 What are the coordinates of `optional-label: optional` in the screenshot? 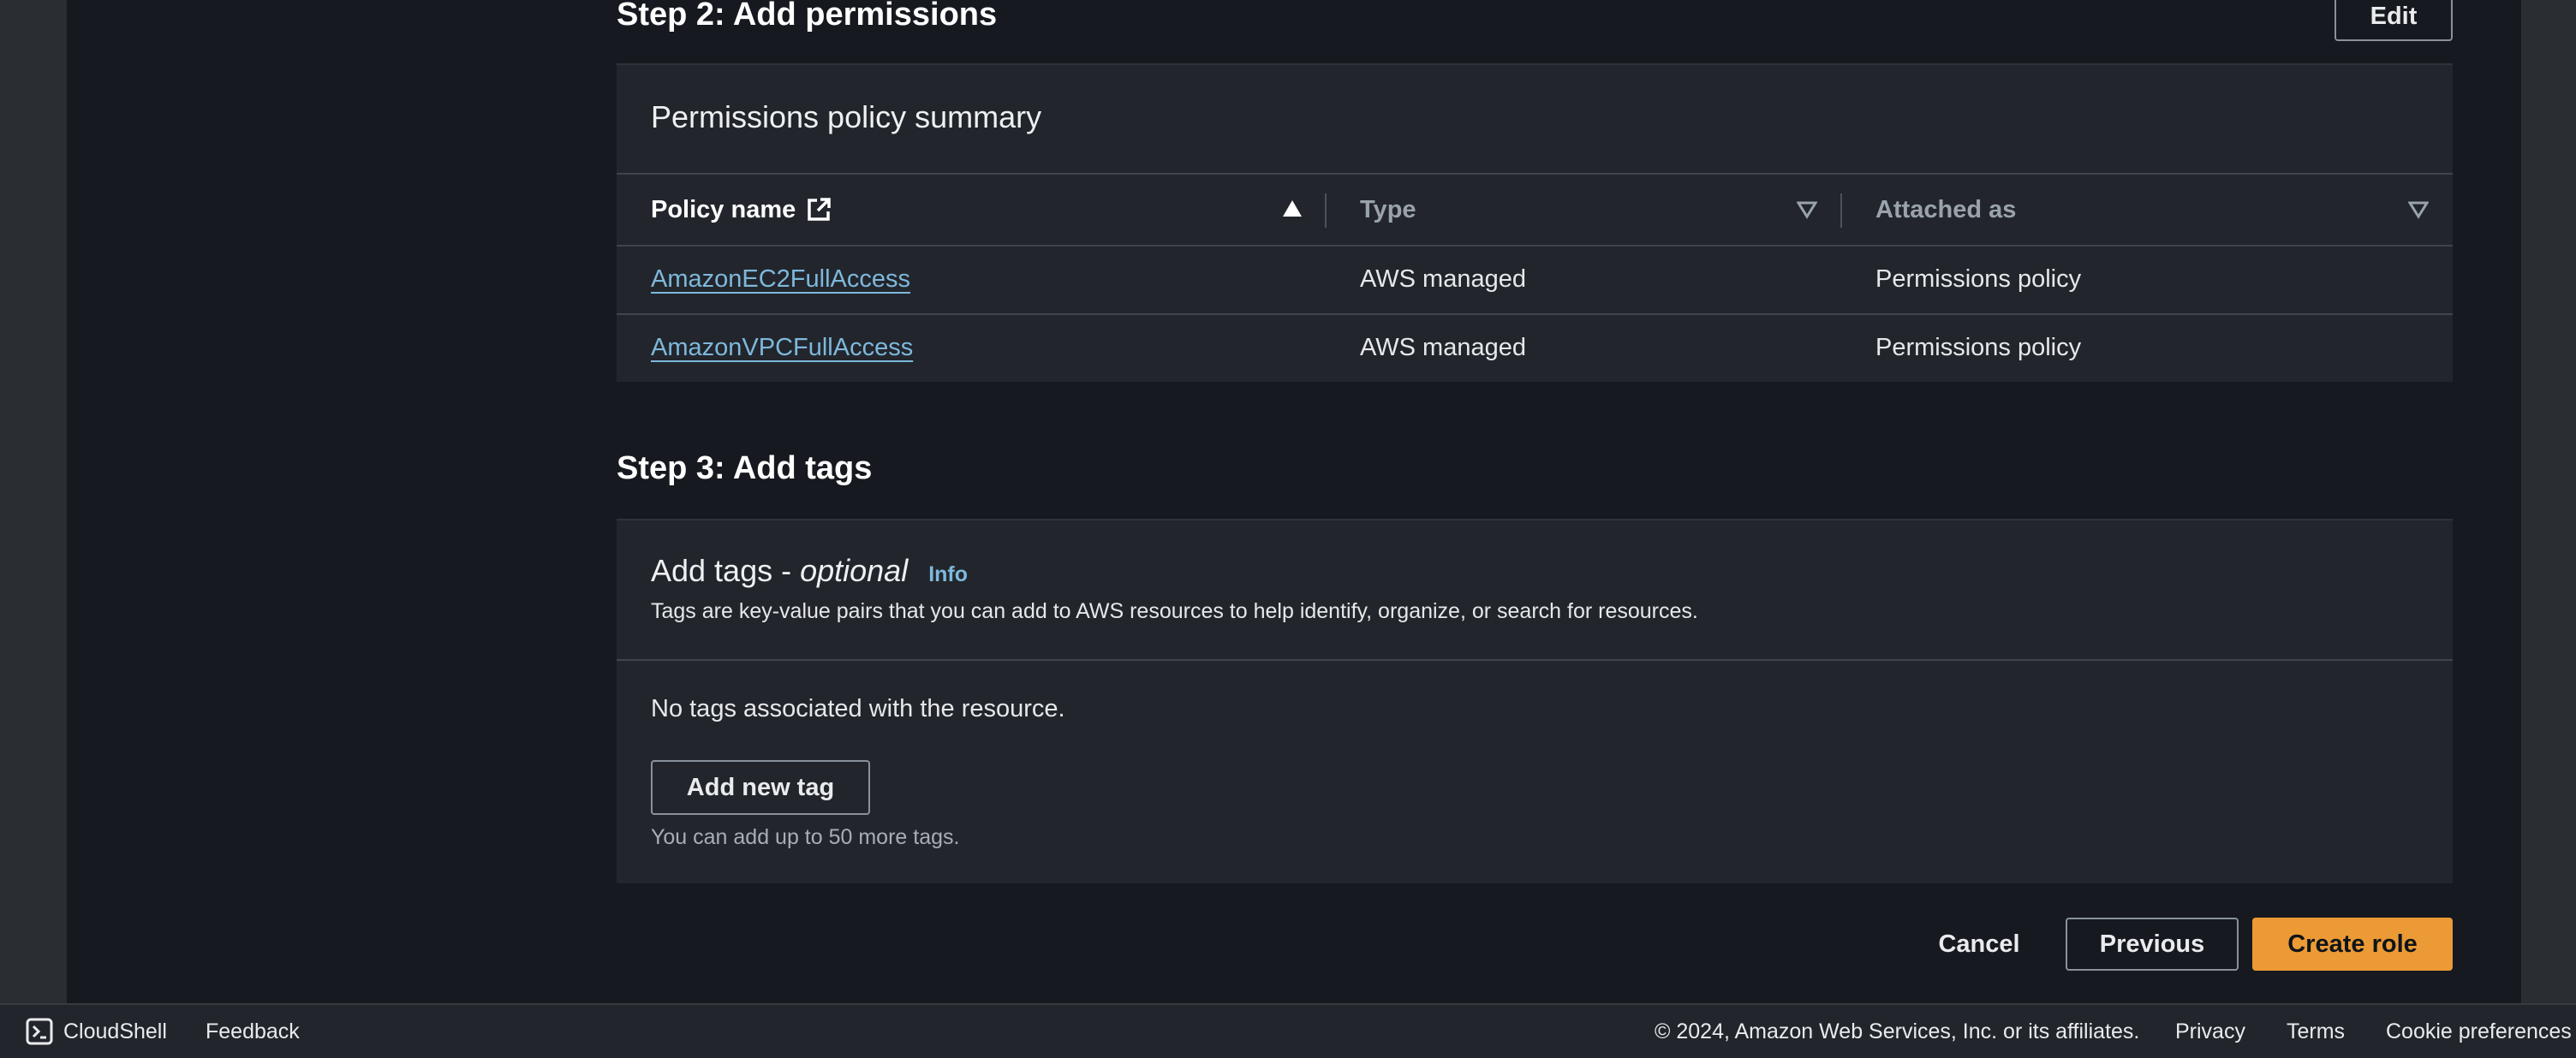 It's located at (854, 570).